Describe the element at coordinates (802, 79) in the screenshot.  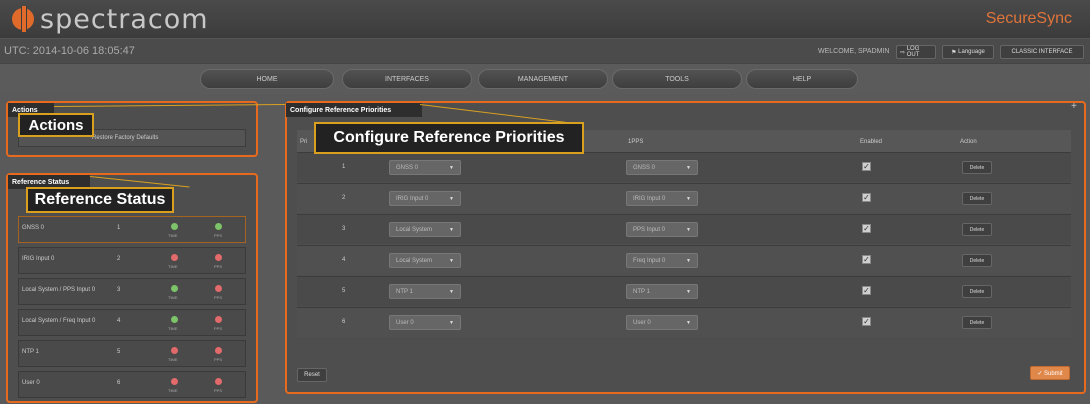
I see `tab-help: HELP` at that location.